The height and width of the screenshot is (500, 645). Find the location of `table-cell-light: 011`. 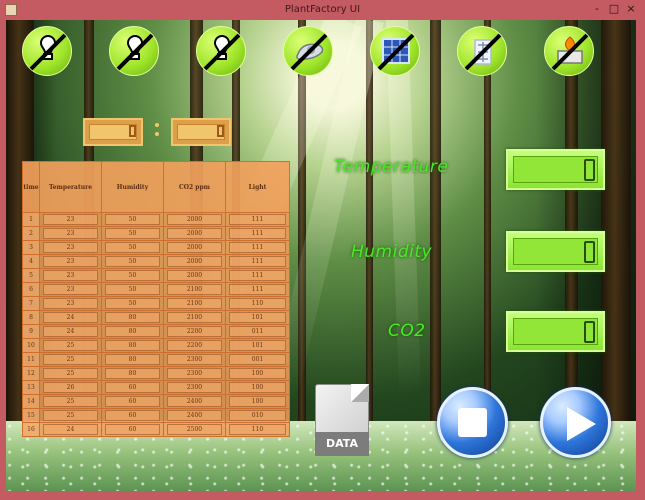

table-cell-light: 011 is located at coordinates (257, 331).